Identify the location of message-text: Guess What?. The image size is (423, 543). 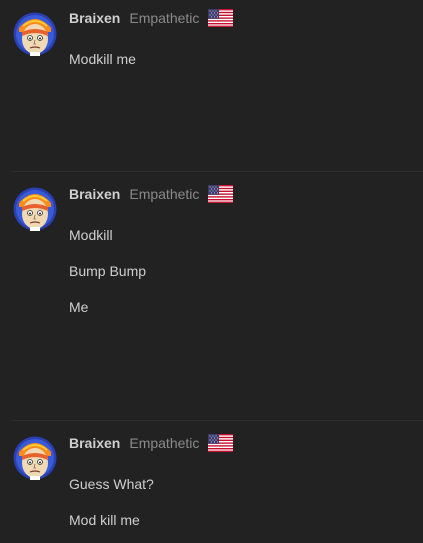
(111, 484).